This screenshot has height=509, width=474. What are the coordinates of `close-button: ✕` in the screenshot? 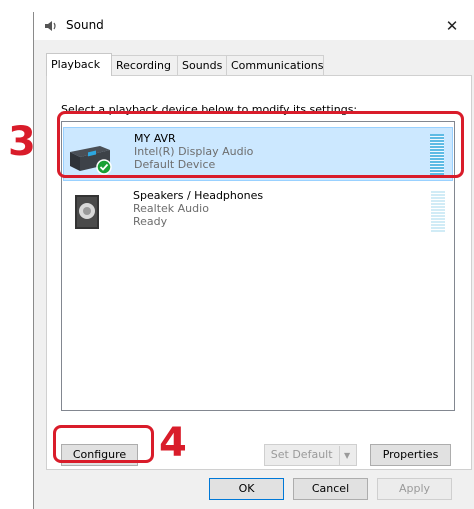 It's located at (452, 26).